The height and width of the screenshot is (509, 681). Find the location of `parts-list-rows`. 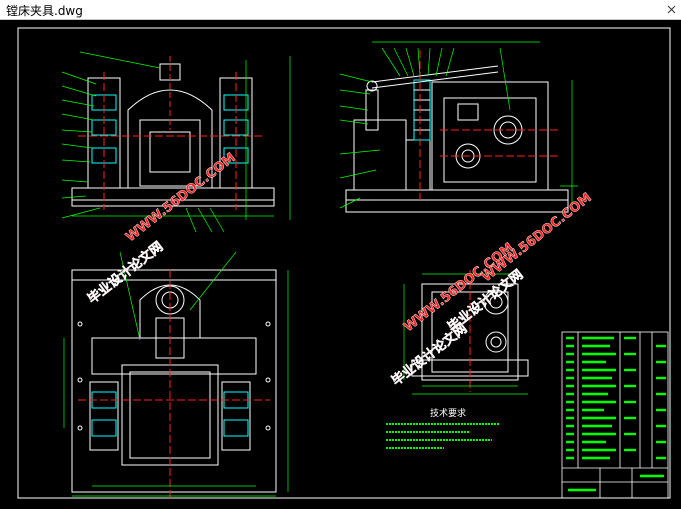

parts-list-rows is located at coordinates (616, 414).